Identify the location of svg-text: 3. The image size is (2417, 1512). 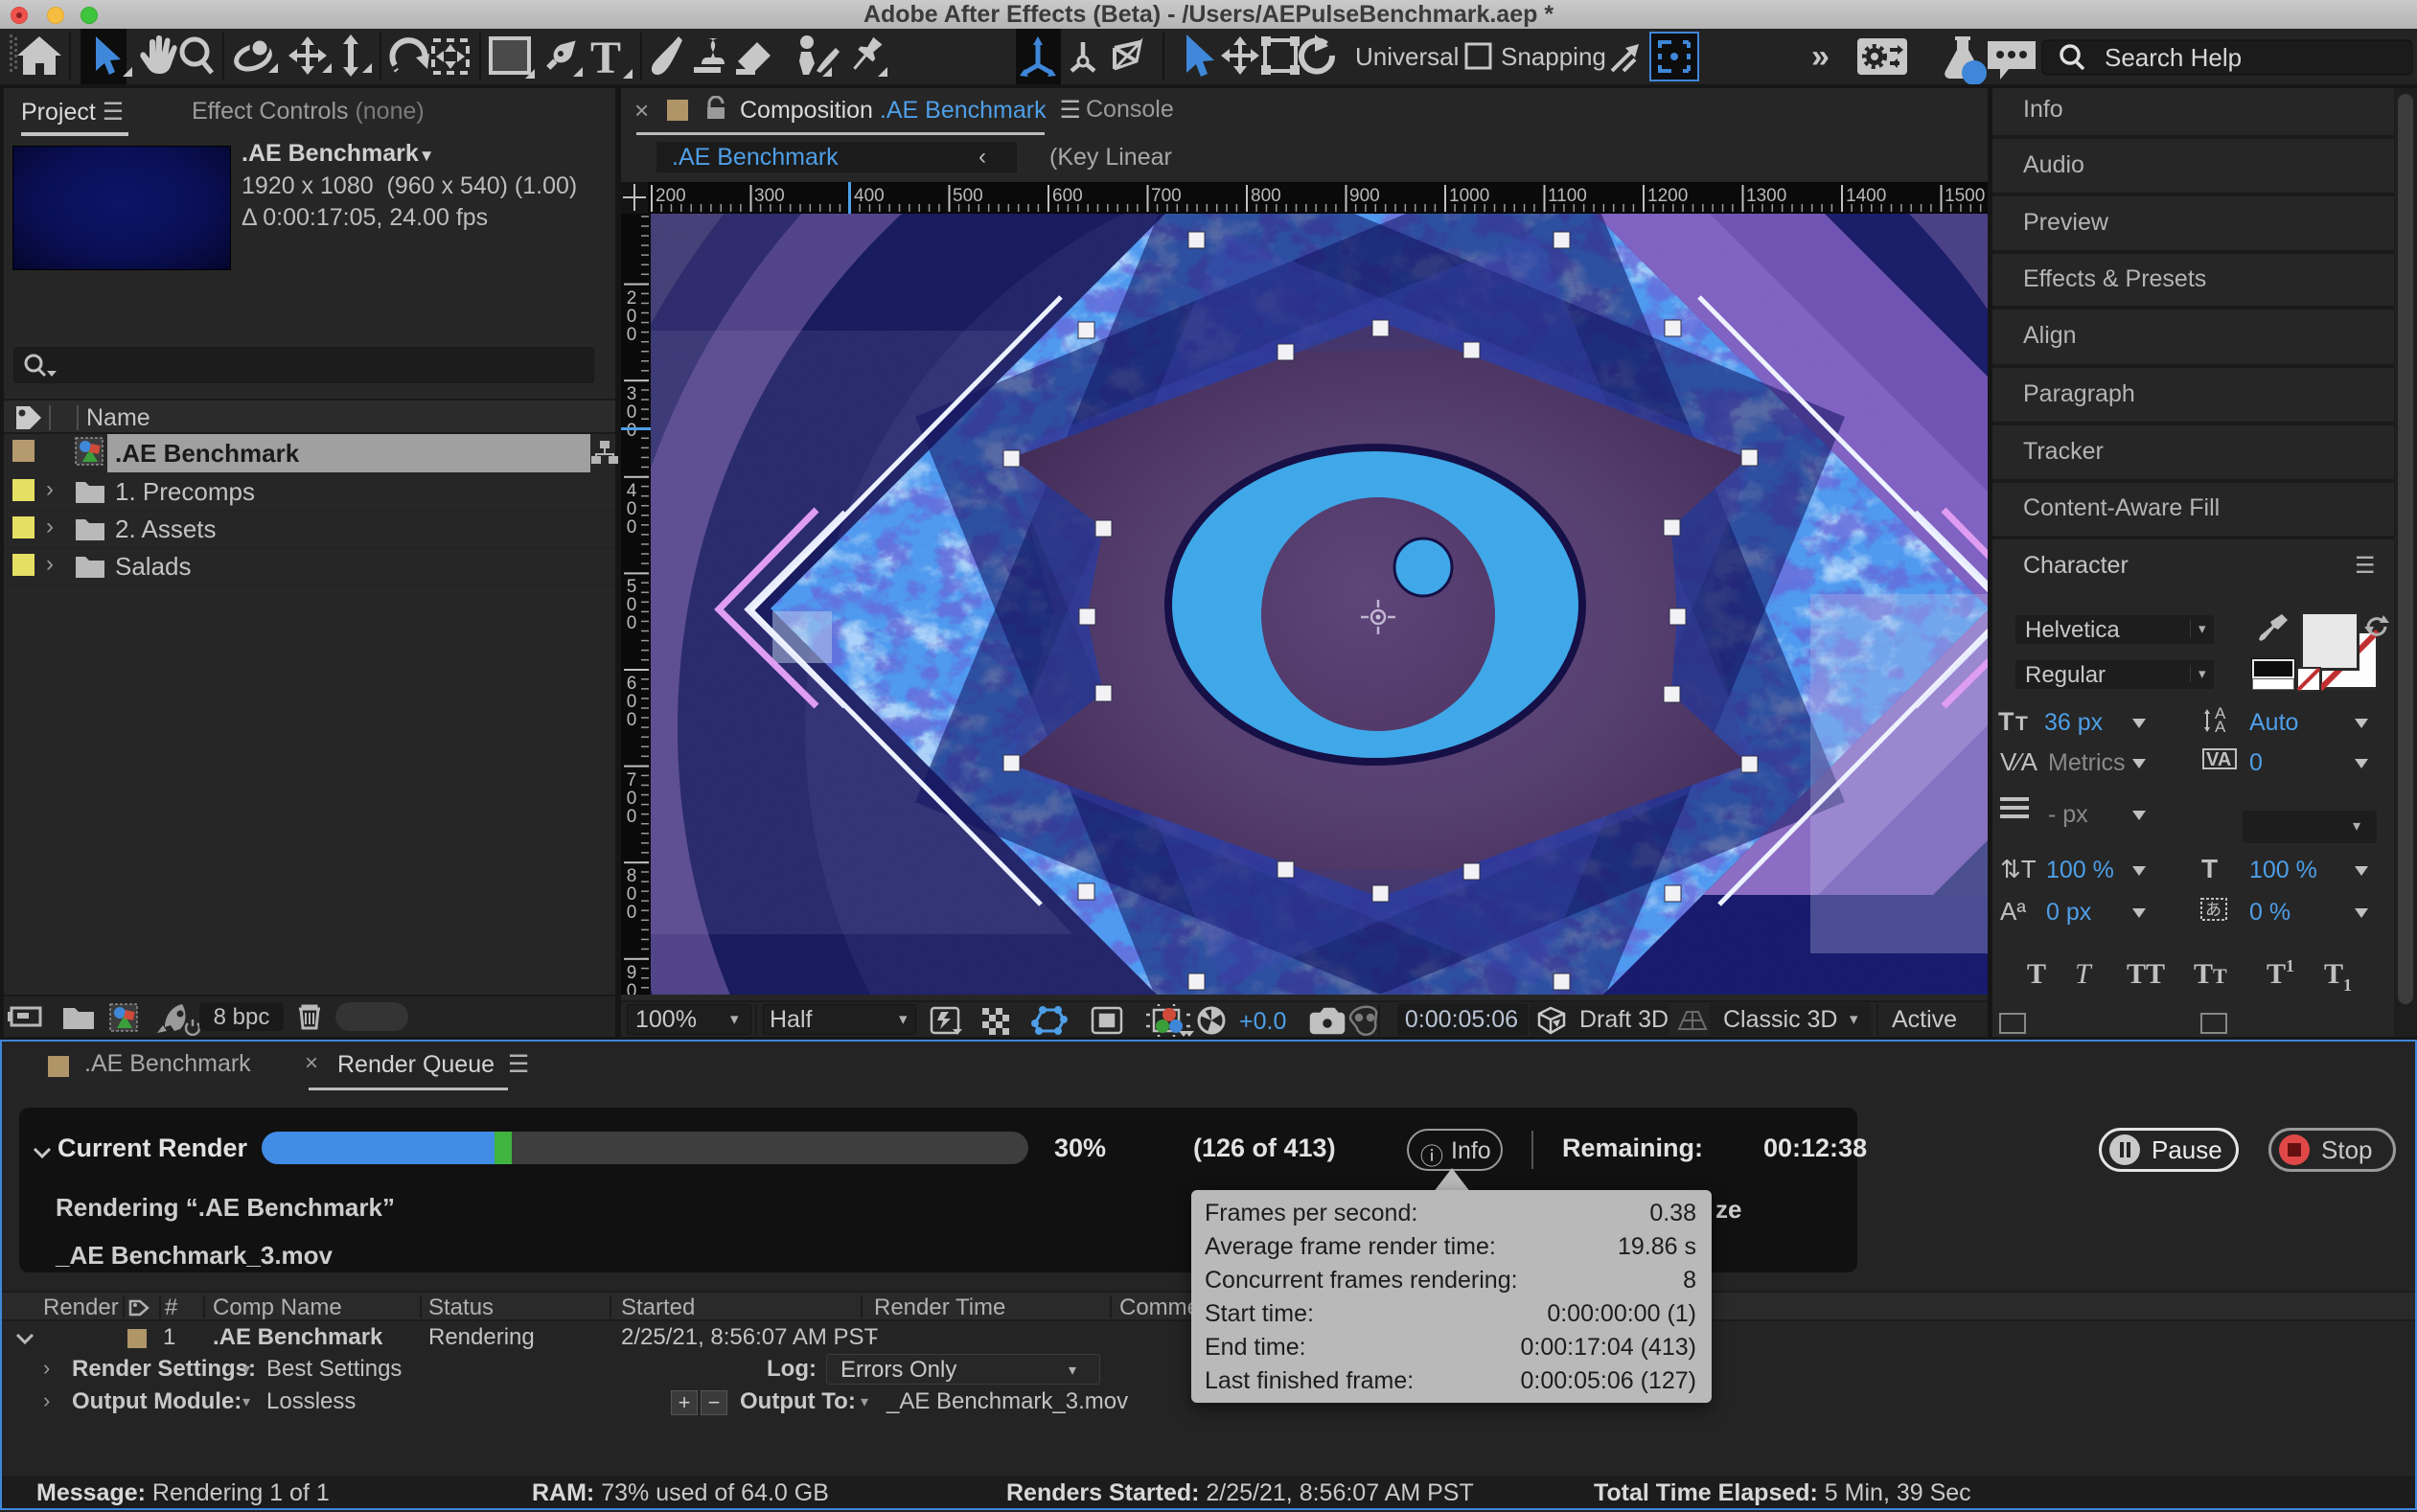
(632, 394).